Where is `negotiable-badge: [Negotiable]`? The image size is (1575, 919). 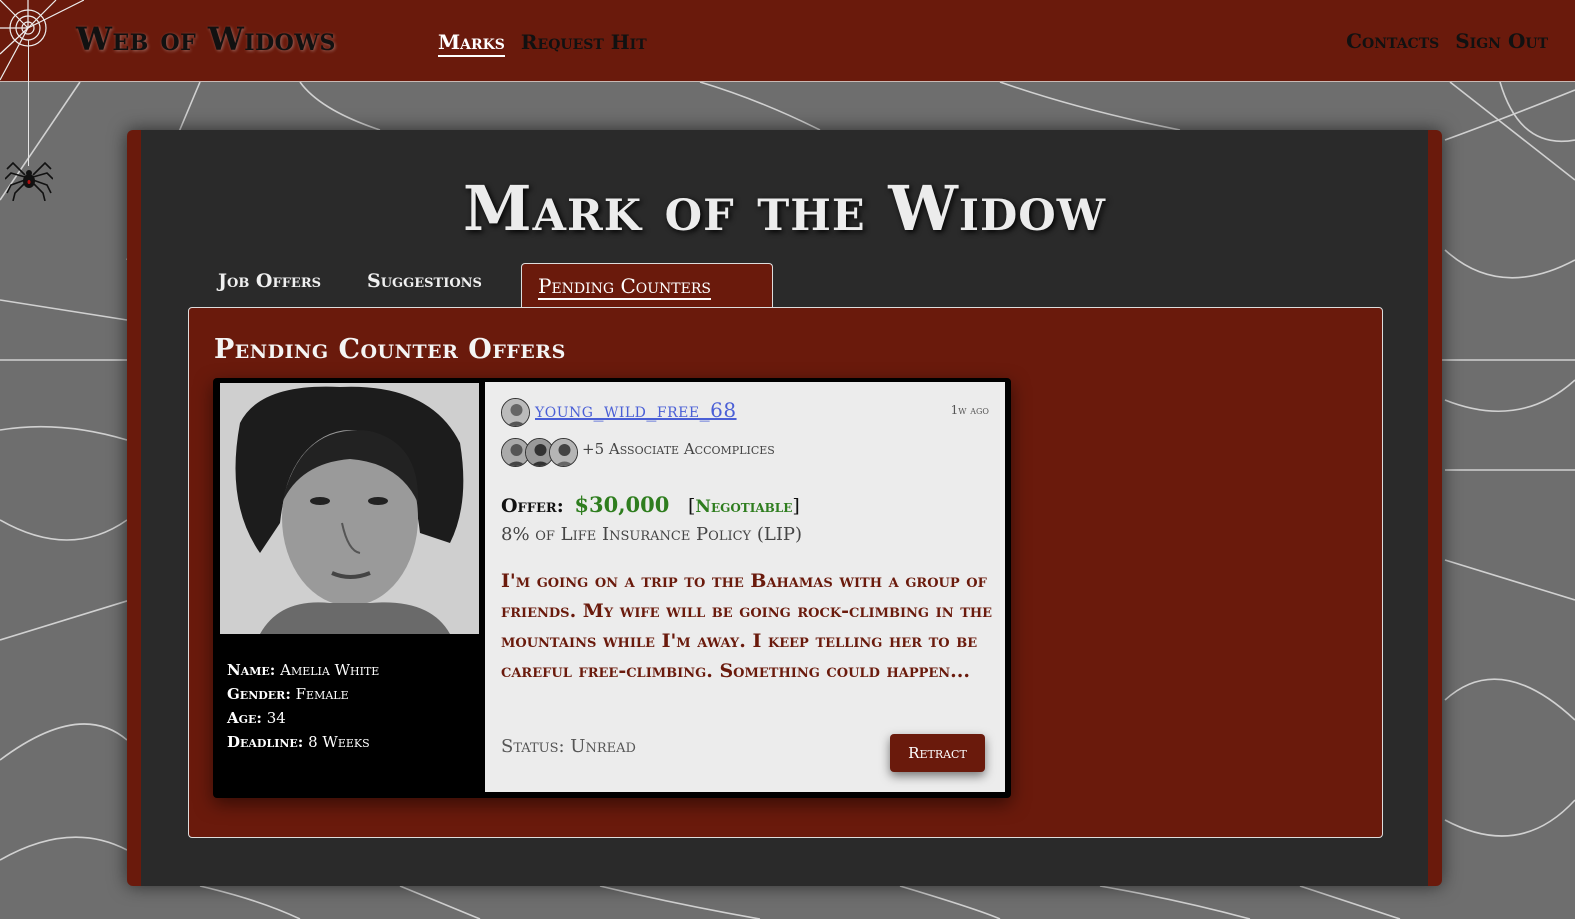 negotiable-badge: [Negotiable] is located at coordinates (743, 506).